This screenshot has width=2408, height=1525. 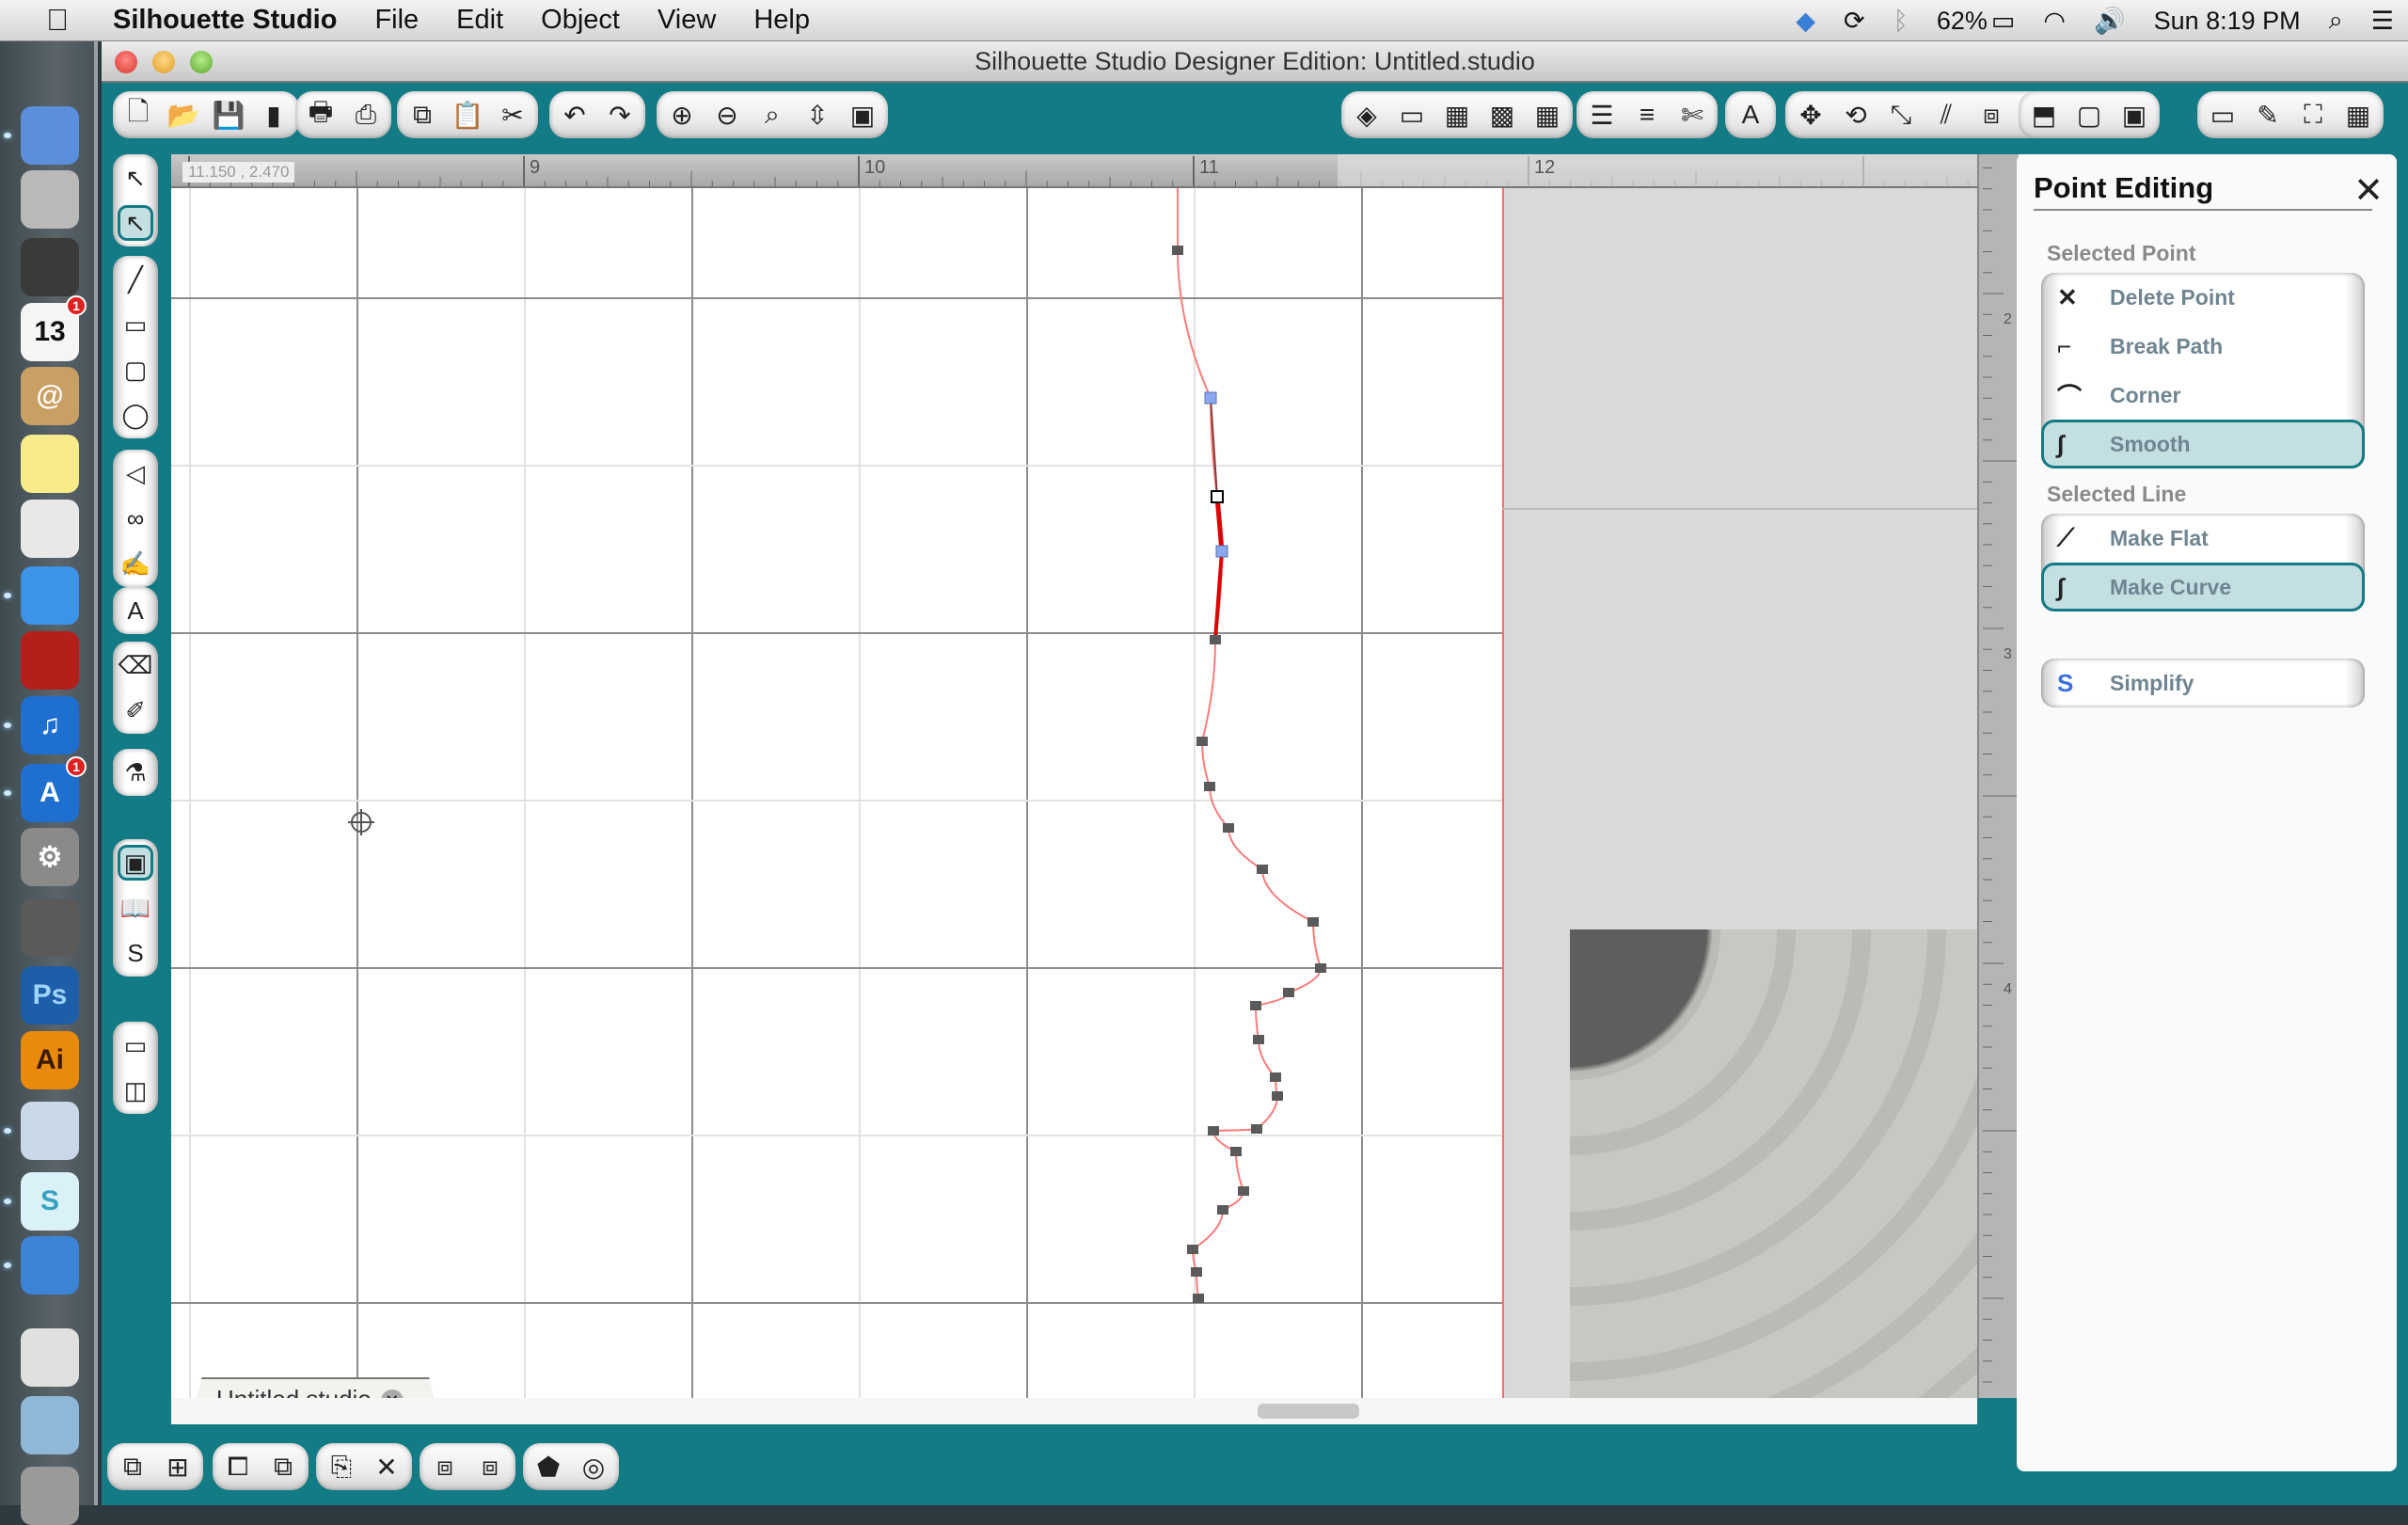 What do you see at coordinates (50, 661) in the screenshot?
I see `photobooth-icon` at bounding box center [50, 661].